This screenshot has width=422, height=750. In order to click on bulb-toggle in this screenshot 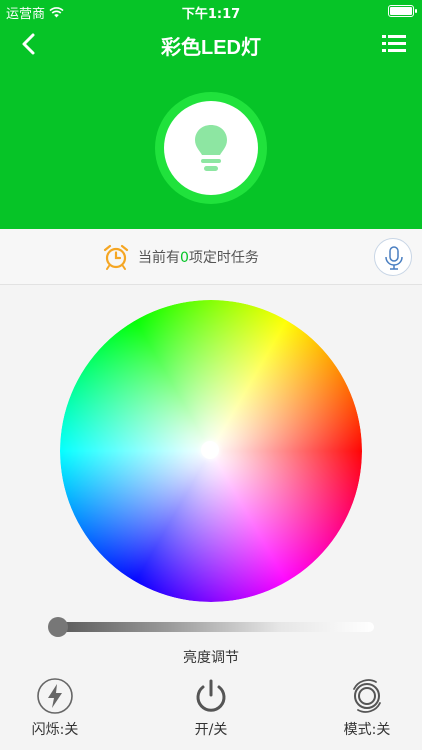, I will do `click(211, 148)`.